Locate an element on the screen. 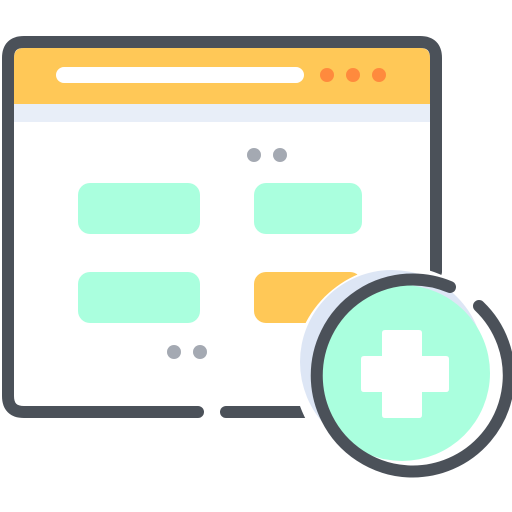 The width and height of the screenshot is (512, 512). address-bar-icon is located at coordinates (180, 75).